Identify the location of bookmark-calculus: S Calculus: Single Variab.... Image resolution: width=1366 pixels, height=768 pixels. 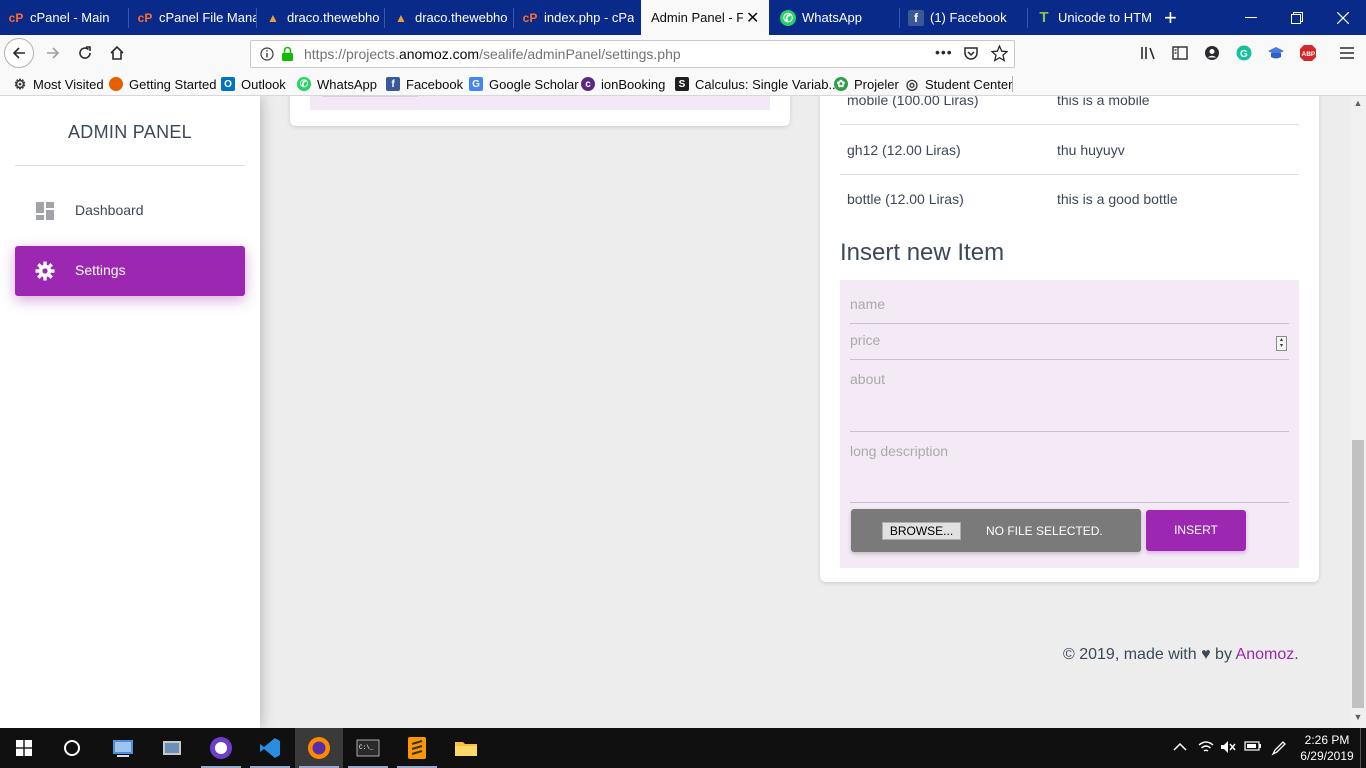
(757, 84).